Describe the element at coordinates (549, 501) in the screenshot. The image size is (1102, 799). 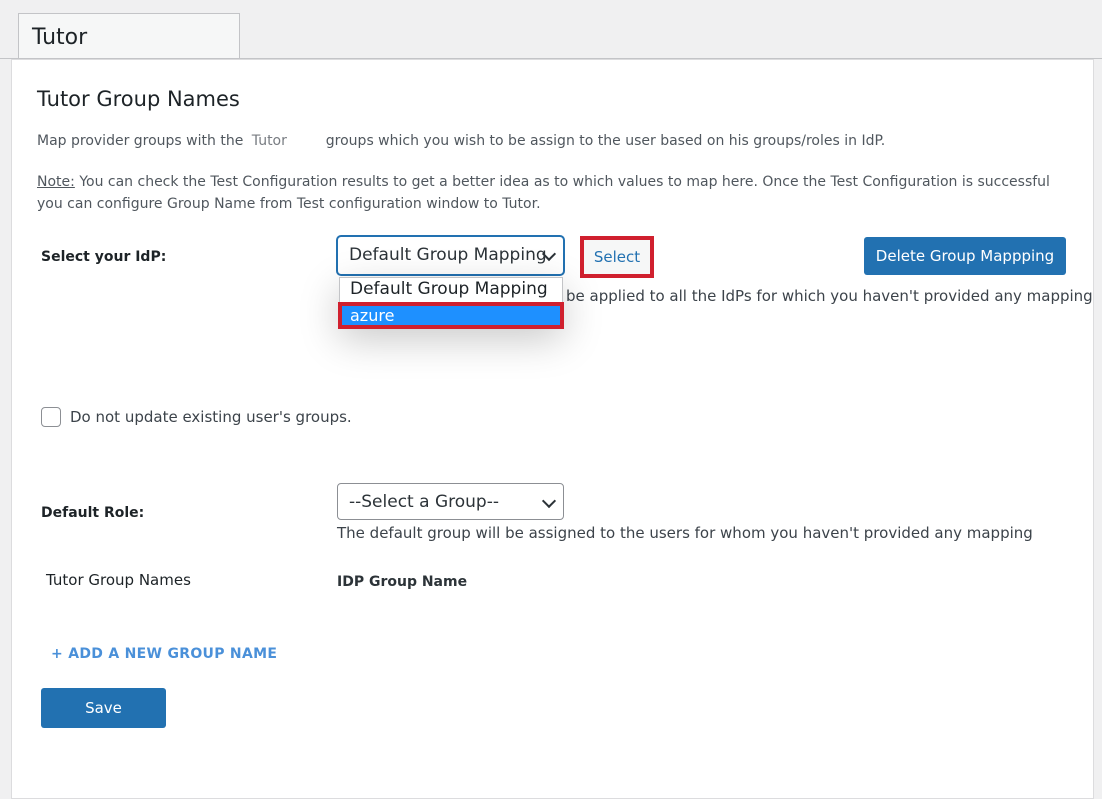
I see `chevron-down-icon` at that location.